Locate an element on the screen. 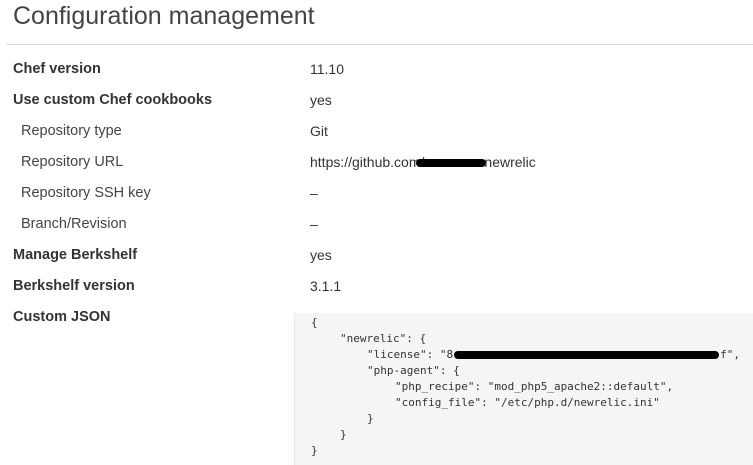 This screenshot has width=753, height=465. repository-url-prefix: https://github.com/ is located at coordinates (367, 162).